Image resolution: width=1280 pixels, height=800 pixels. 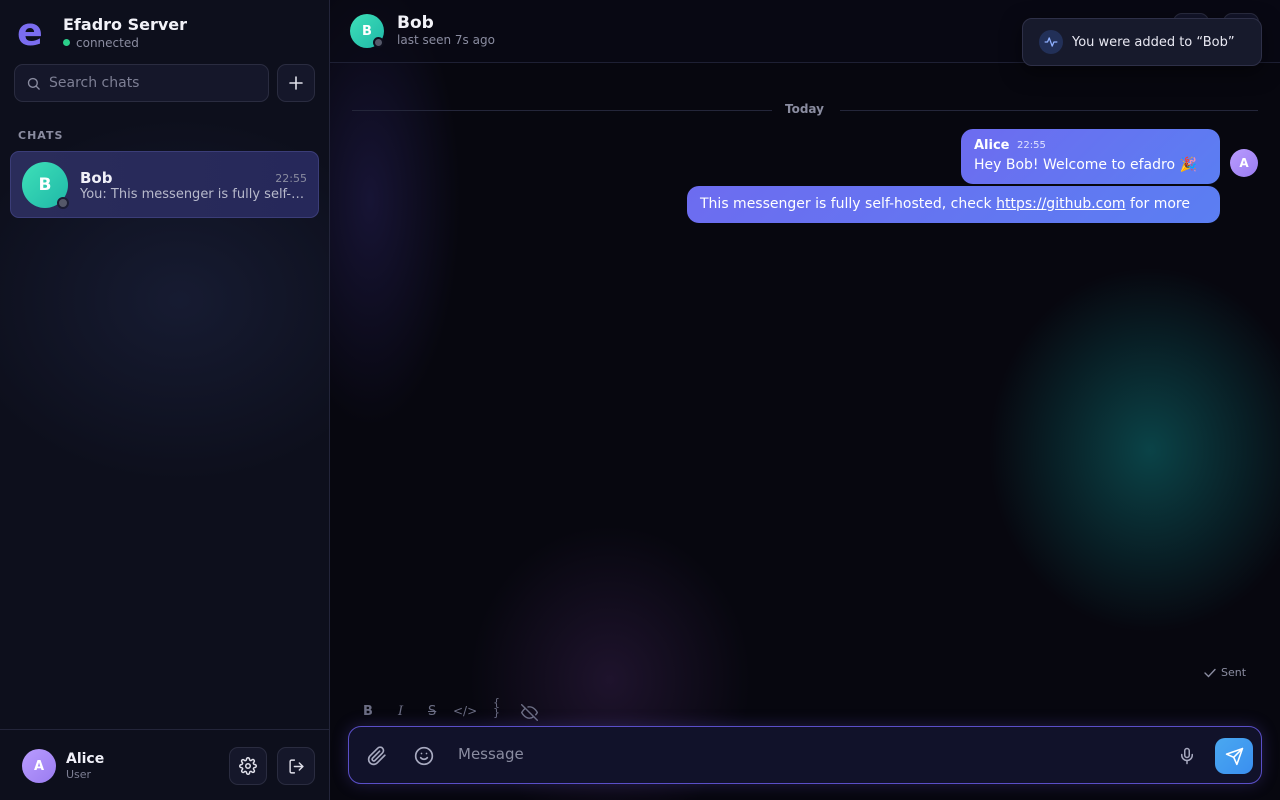 I want to click on delivery-status-label: Sent, so click(x=1234, y=672).